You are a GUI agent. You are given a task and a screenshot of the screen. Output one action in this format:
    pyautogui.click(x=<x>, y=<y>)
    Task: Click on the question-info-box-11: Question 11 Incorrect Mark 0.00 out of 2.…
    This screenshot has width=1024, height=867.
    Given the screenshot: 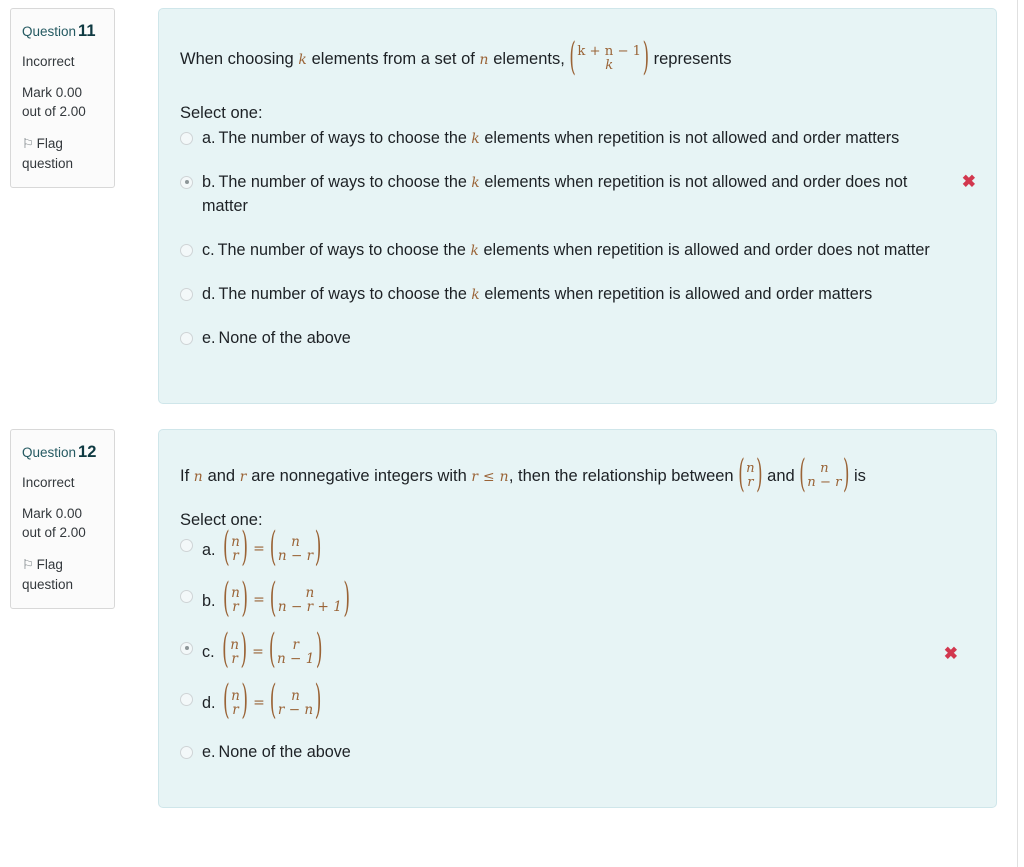 What is the action you would take?
    pyautogui.click(x=62, y=98)
    